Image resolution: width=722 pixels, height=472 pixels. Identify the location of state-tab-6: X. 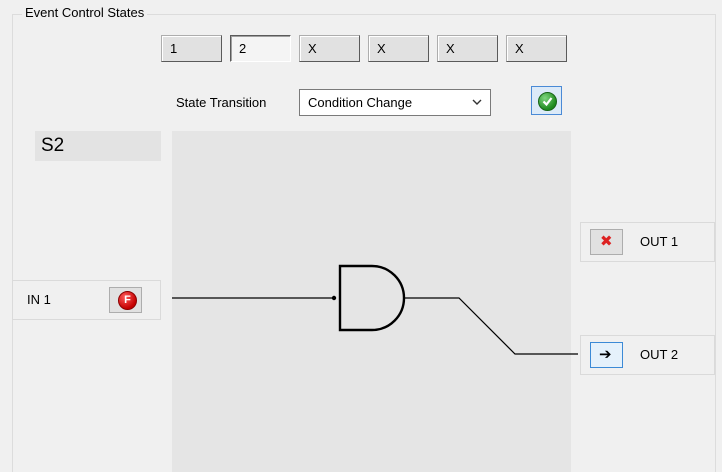
(536, 48).